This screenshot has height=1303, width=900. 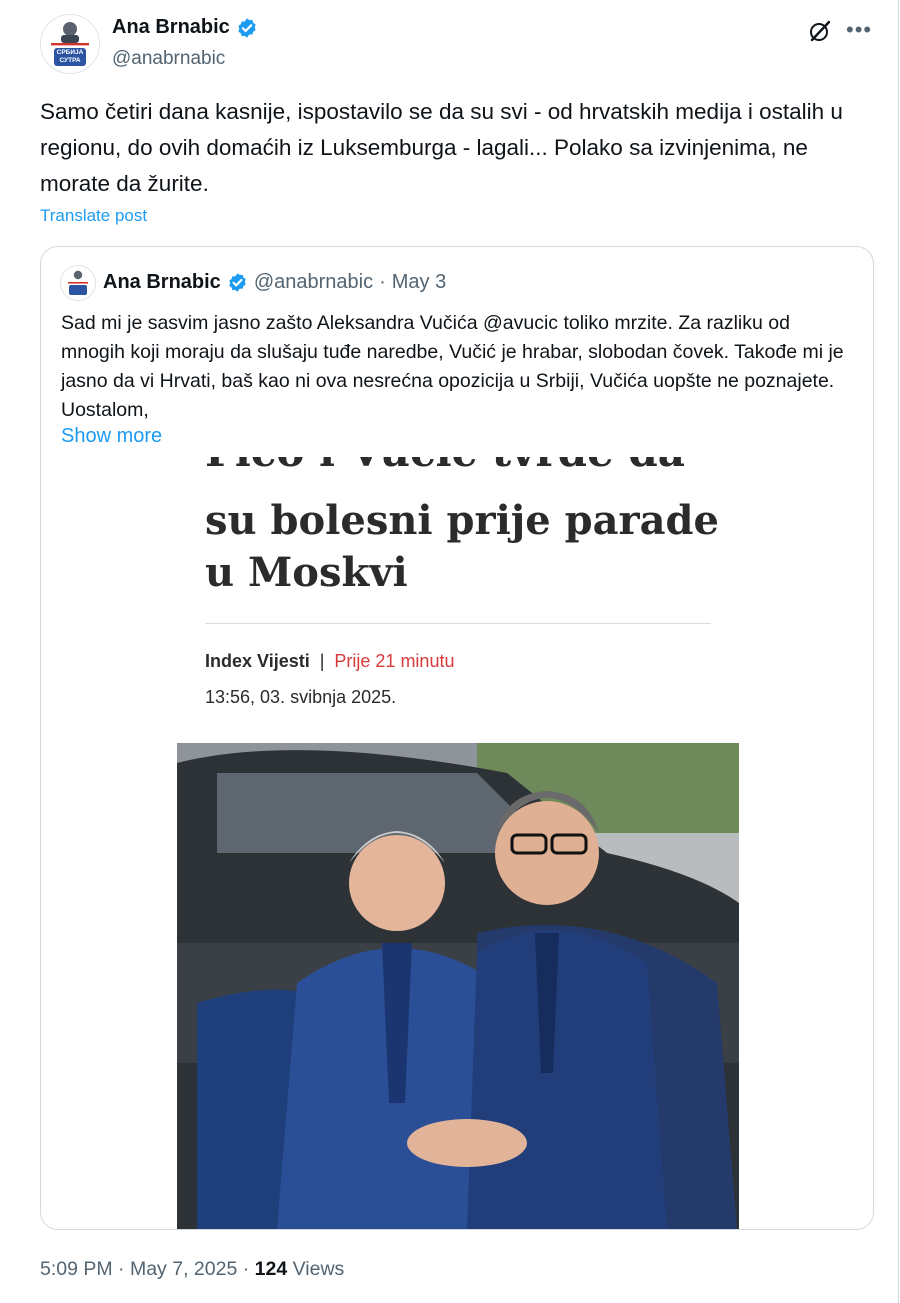 What do you see at coordinates (313, 282) in the screenshot?
I see `quoted-author-handle: @anabrnabic` at bounding box center [313, 282].